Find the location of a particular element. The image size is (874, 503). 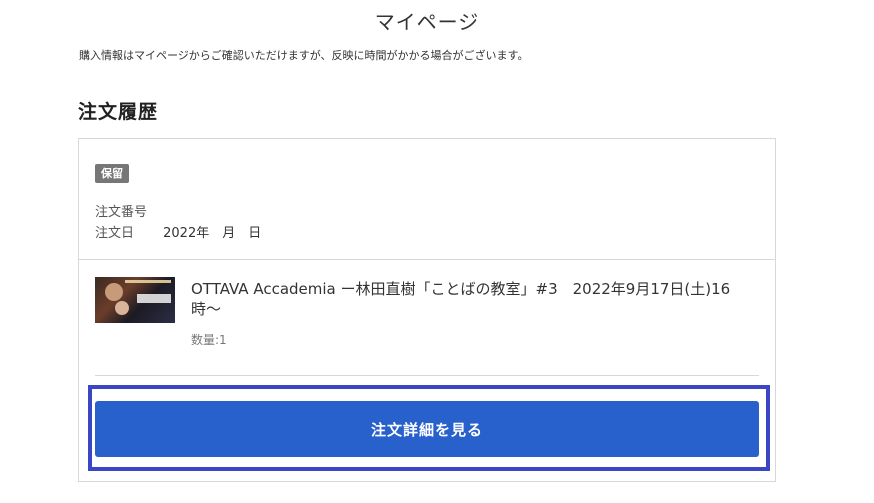

order-date-value: 2022年 月 日 is located at coordinates (212, 233).